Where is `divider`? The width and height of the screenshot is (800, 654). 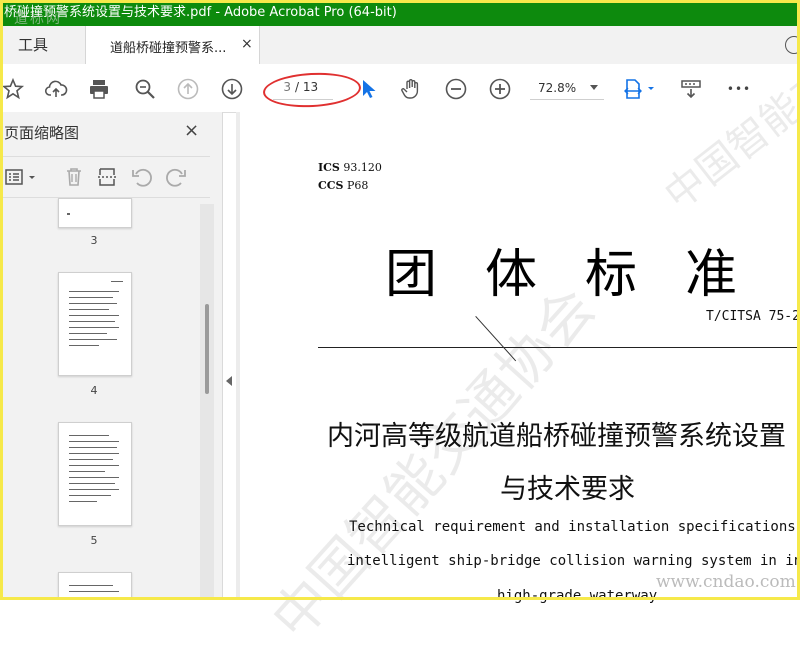 divider is located at coordinates (559, 347).